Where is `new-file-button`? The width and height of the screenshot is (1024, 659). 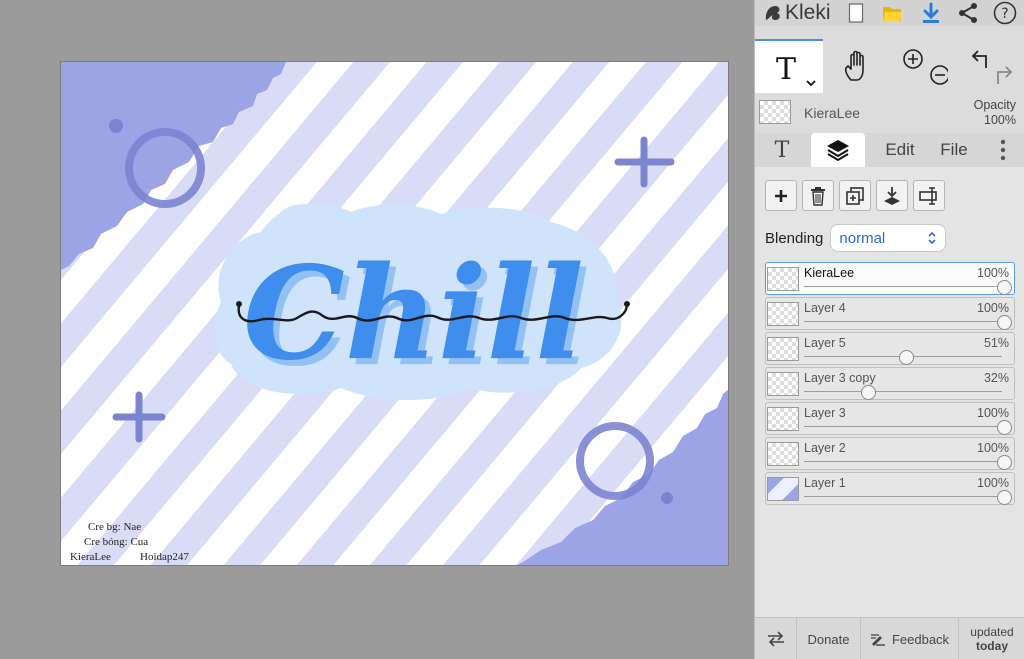 new-file-button is located at coordinates (856, 13).